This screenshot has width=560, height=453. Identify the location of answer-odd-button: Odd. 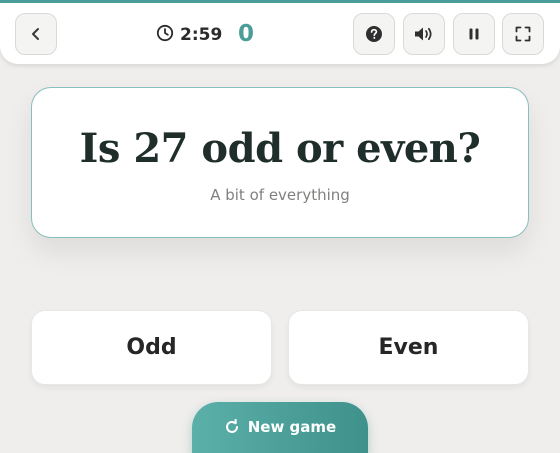
(151, 347).